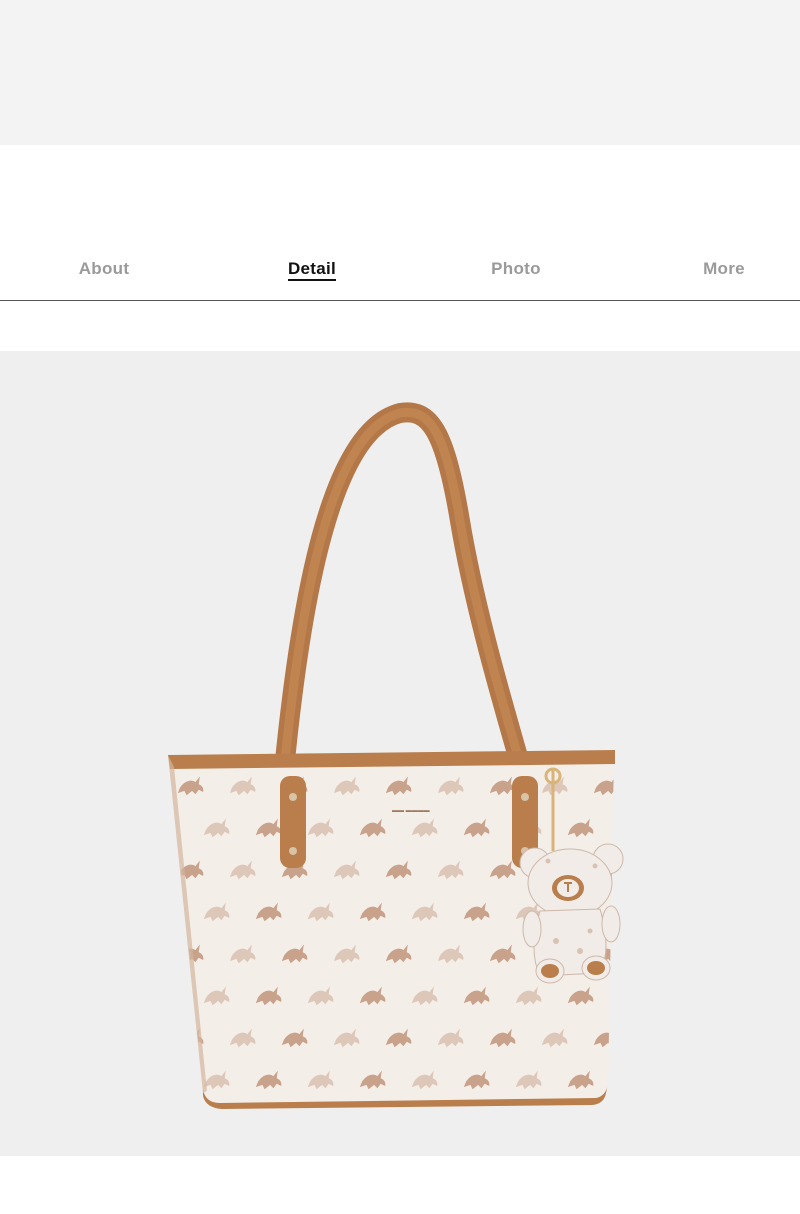 Image resolution: width=800 pixels, height=1214 pixels. I want to click on tab-detail-label: Detail, so click(312, 270).